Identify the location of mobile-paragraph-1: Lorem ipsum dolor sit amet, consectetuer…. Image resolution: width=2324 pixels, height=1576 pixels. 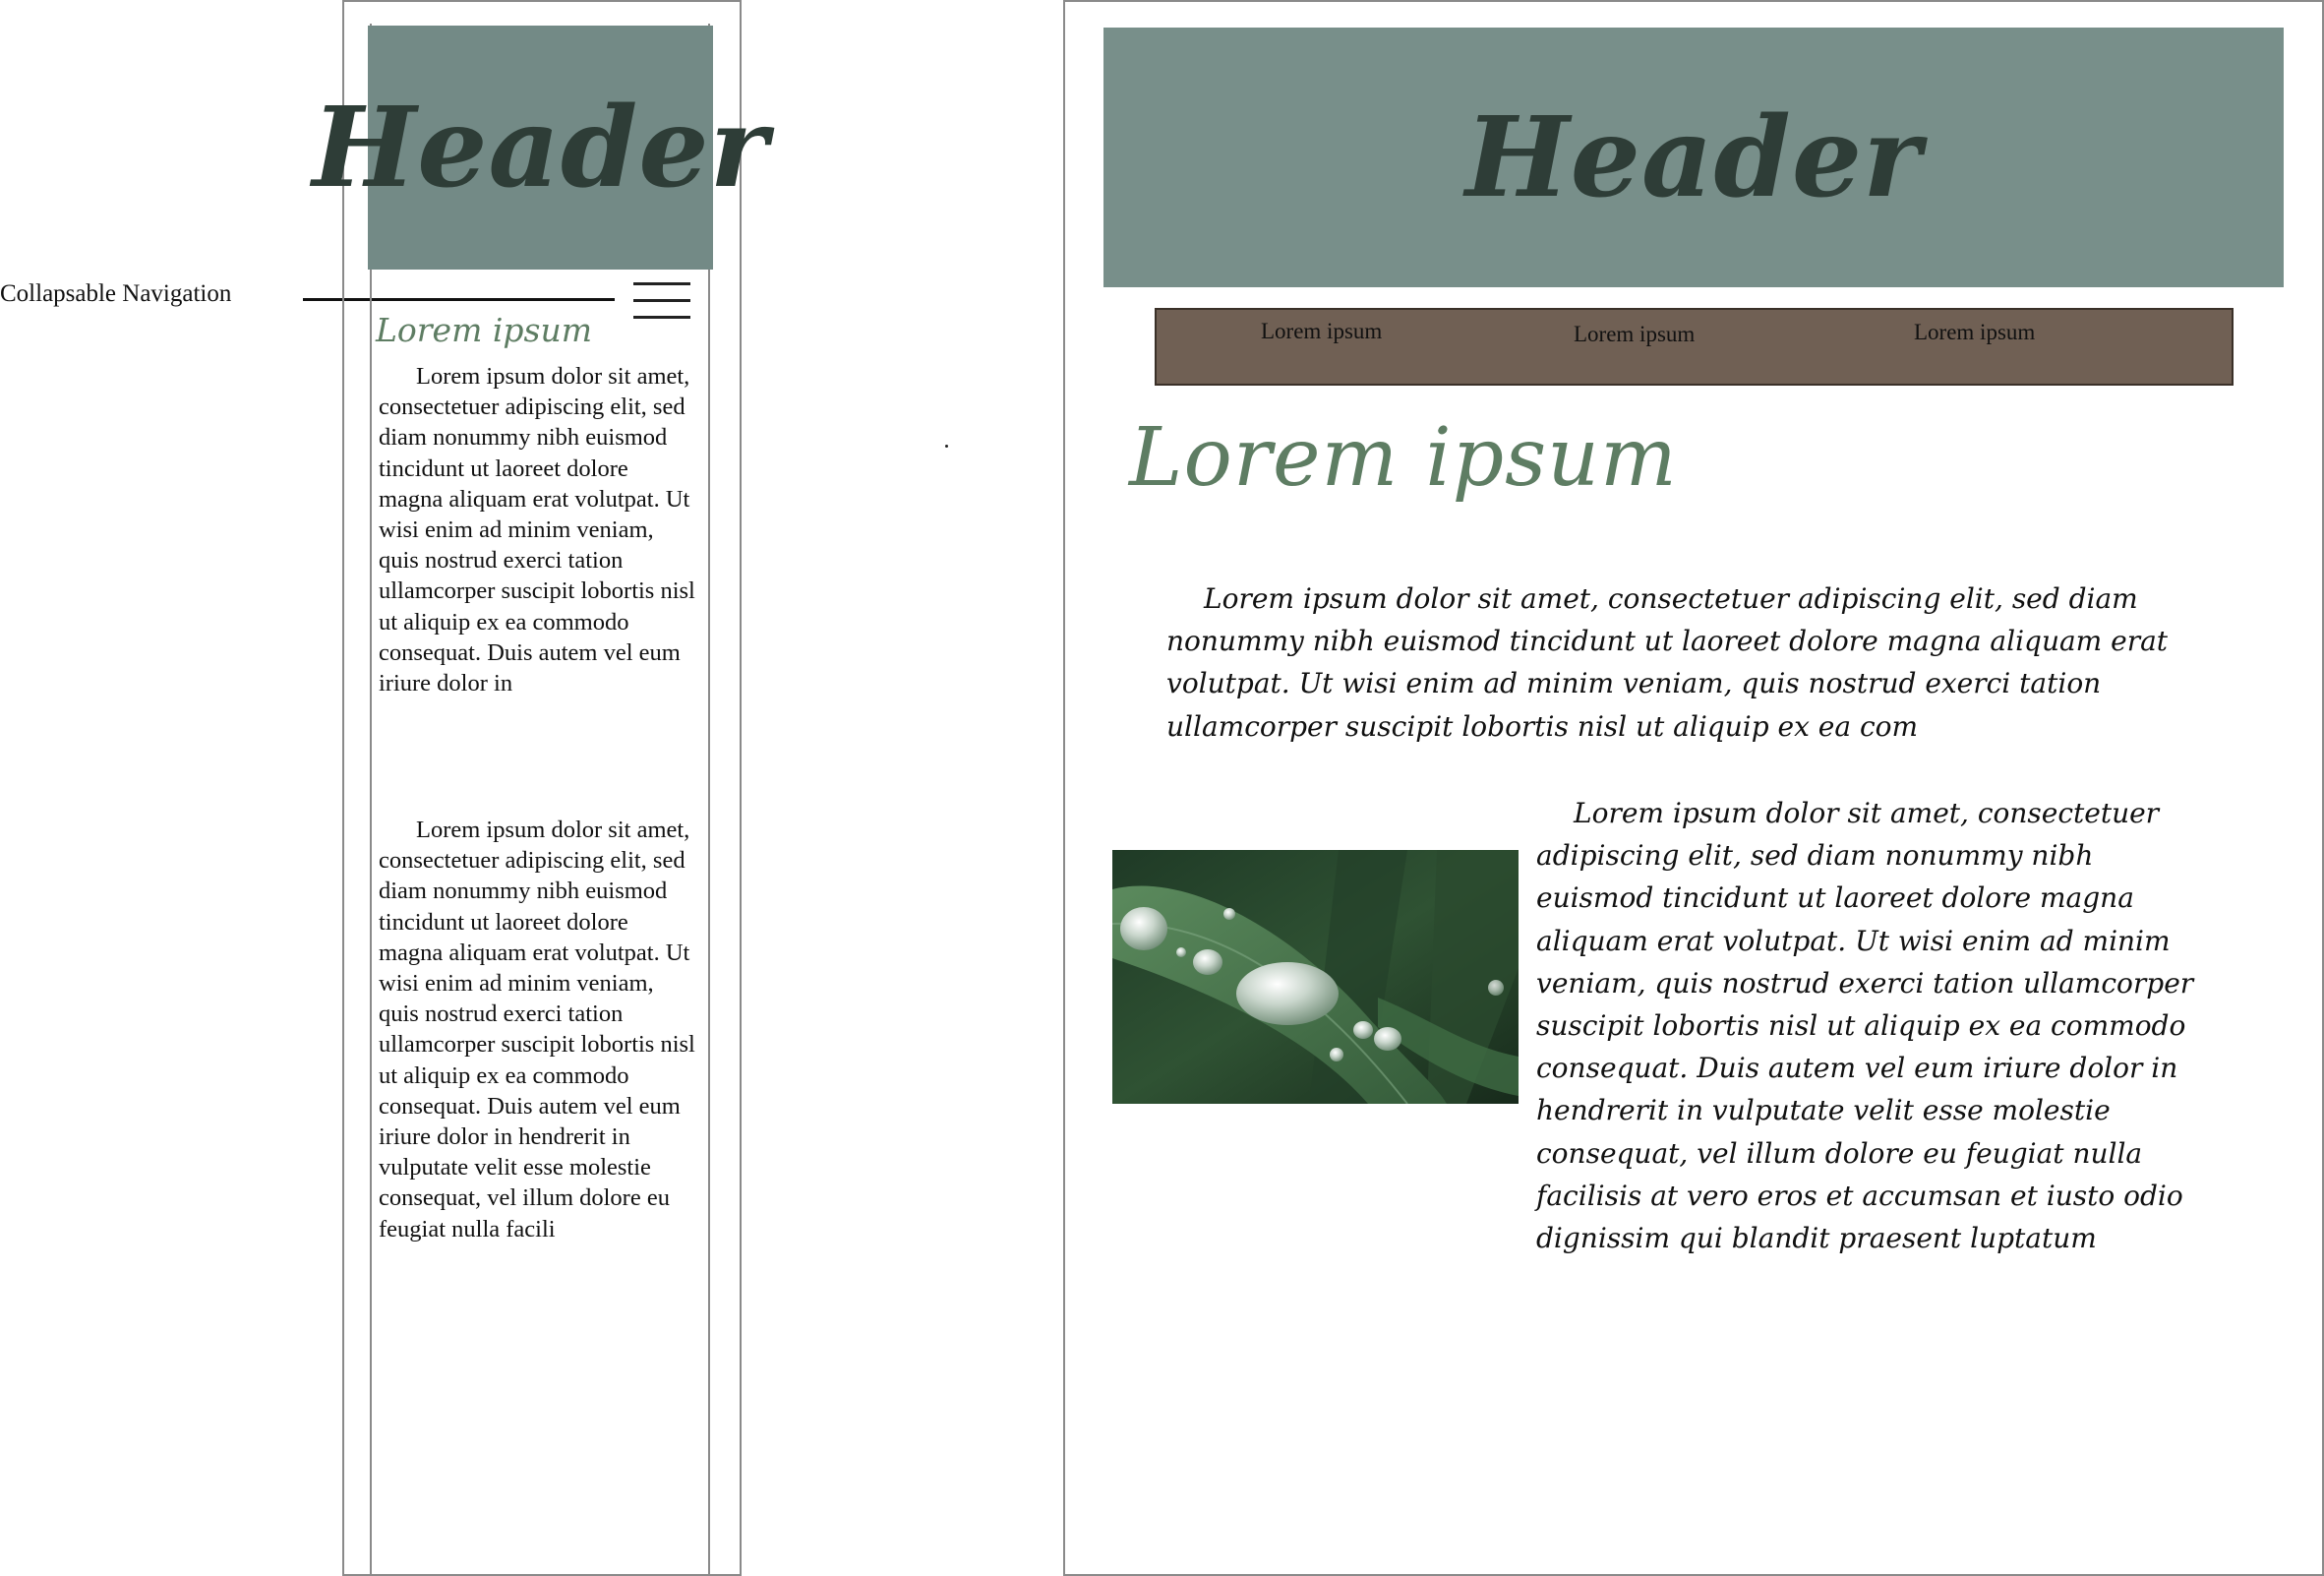
(537, 530).